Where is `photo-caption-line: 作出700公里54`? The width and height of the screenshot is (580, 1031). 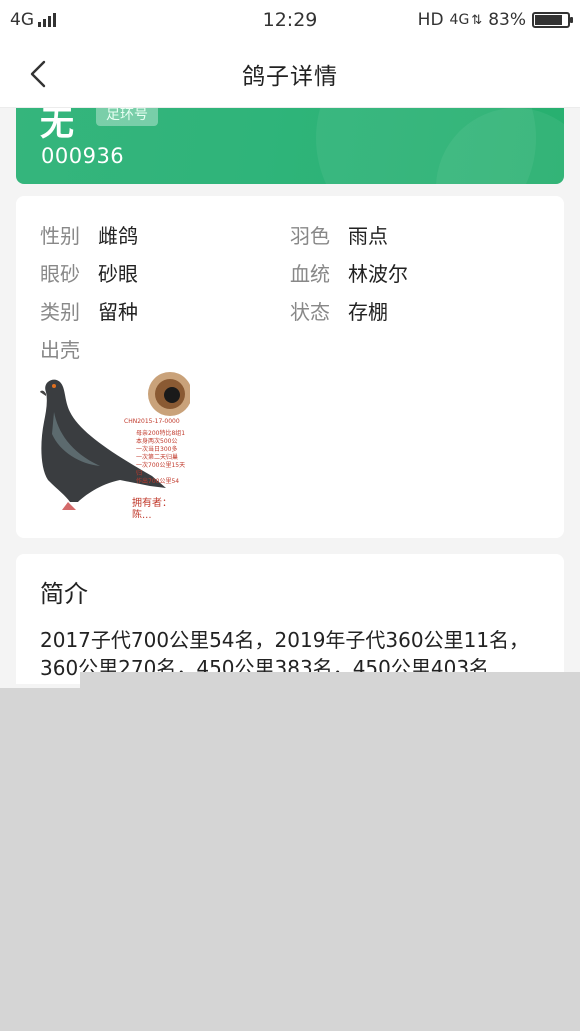 photo-caption-line: 作出700公里54 is located at coordinates (158, 481).